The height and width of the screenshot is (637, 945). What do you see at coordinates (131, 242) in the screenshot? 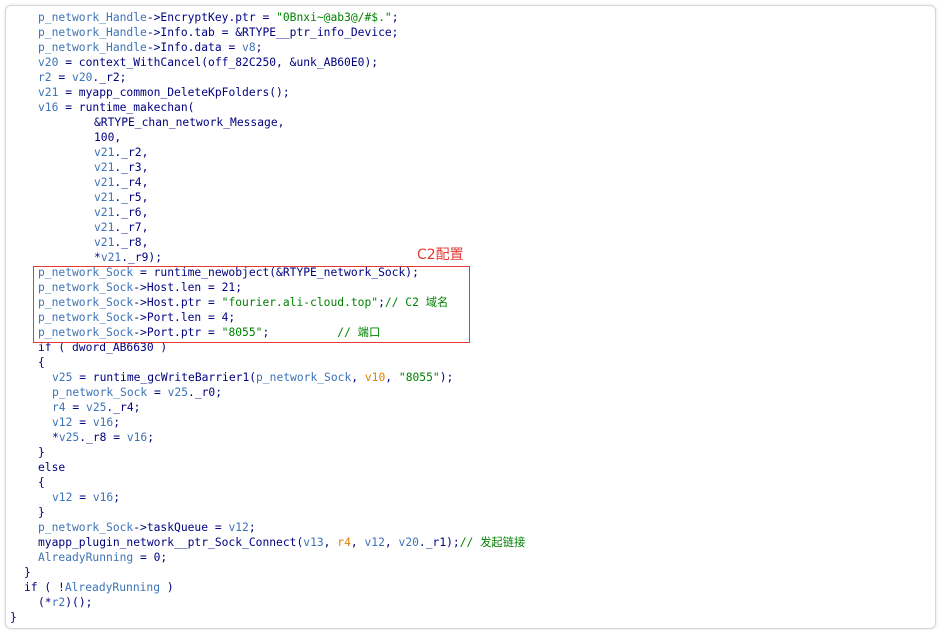
I see `code-token: ._r8,` at bounding box center [131, 242].